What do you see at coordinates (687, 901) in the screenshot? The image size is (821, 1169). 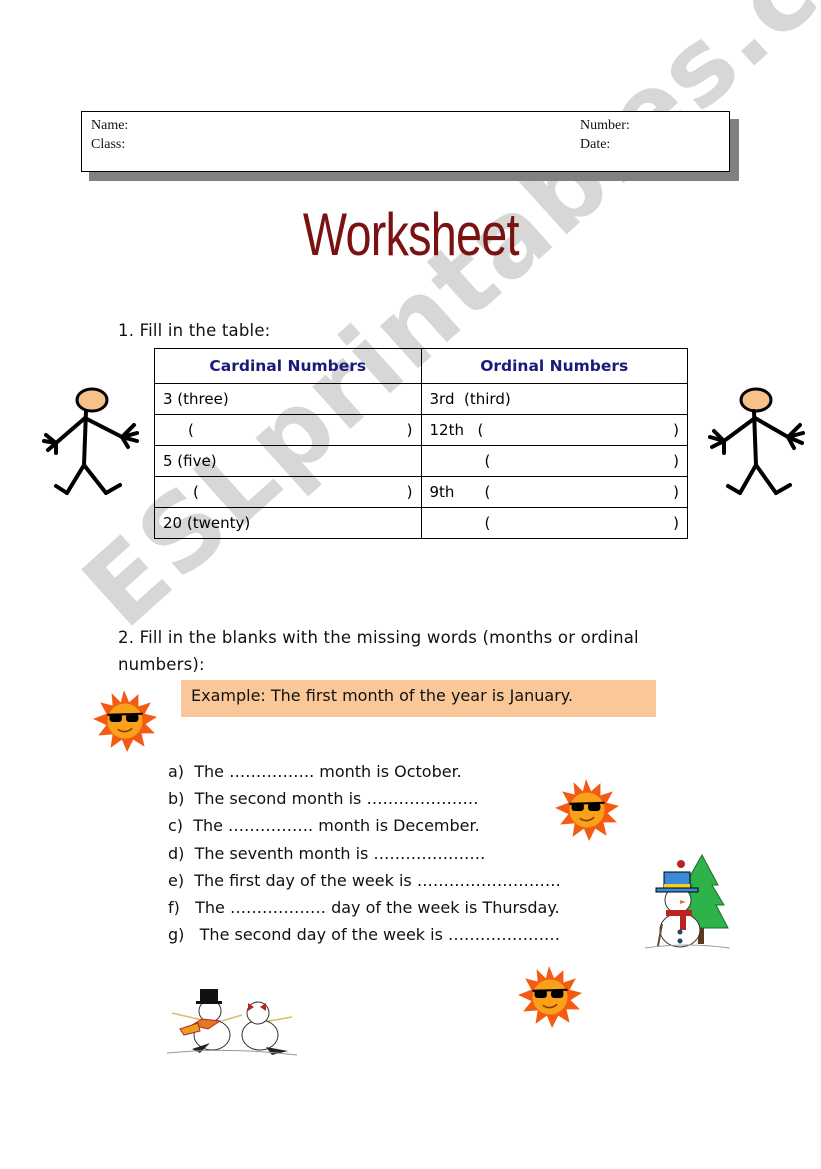 I see `snowman-with-tree-icon` at bounding box center [687, 901].